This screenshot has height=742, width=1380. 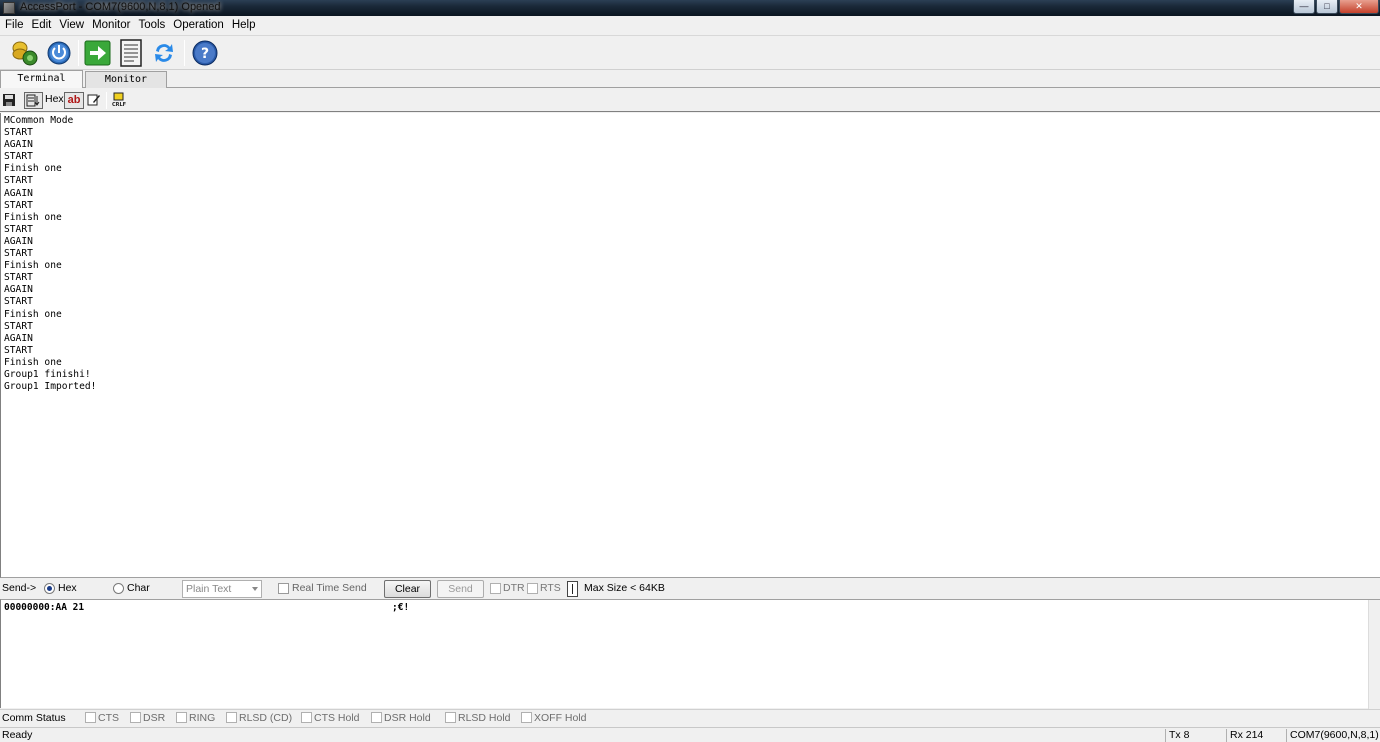 I want to click on dsr-checkbox, so click(x=135, y=717).